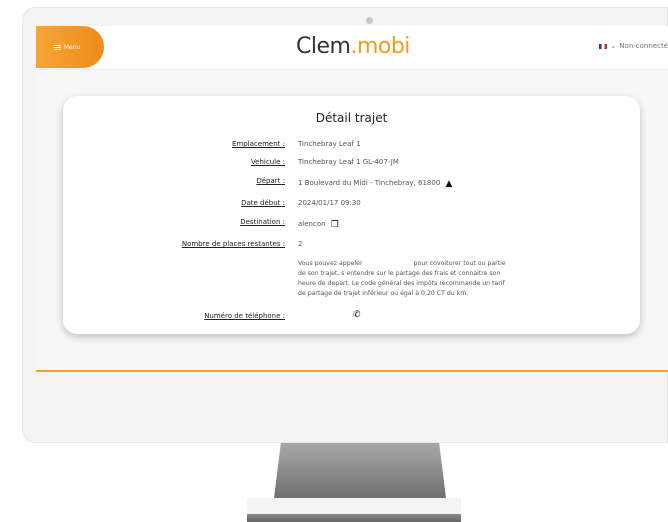  What do you see at coordinates (603, 46) in the screenshot?
I see `france-flag-icon` at bounding box center [603, 46].